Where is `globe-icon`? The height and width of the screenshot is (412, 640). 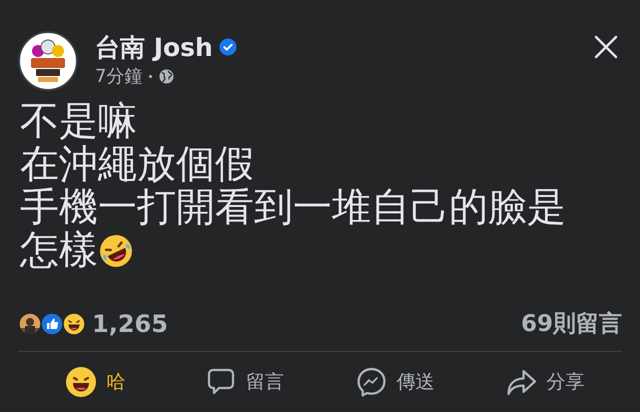
globe-icon is located at coordinates (166, 76).